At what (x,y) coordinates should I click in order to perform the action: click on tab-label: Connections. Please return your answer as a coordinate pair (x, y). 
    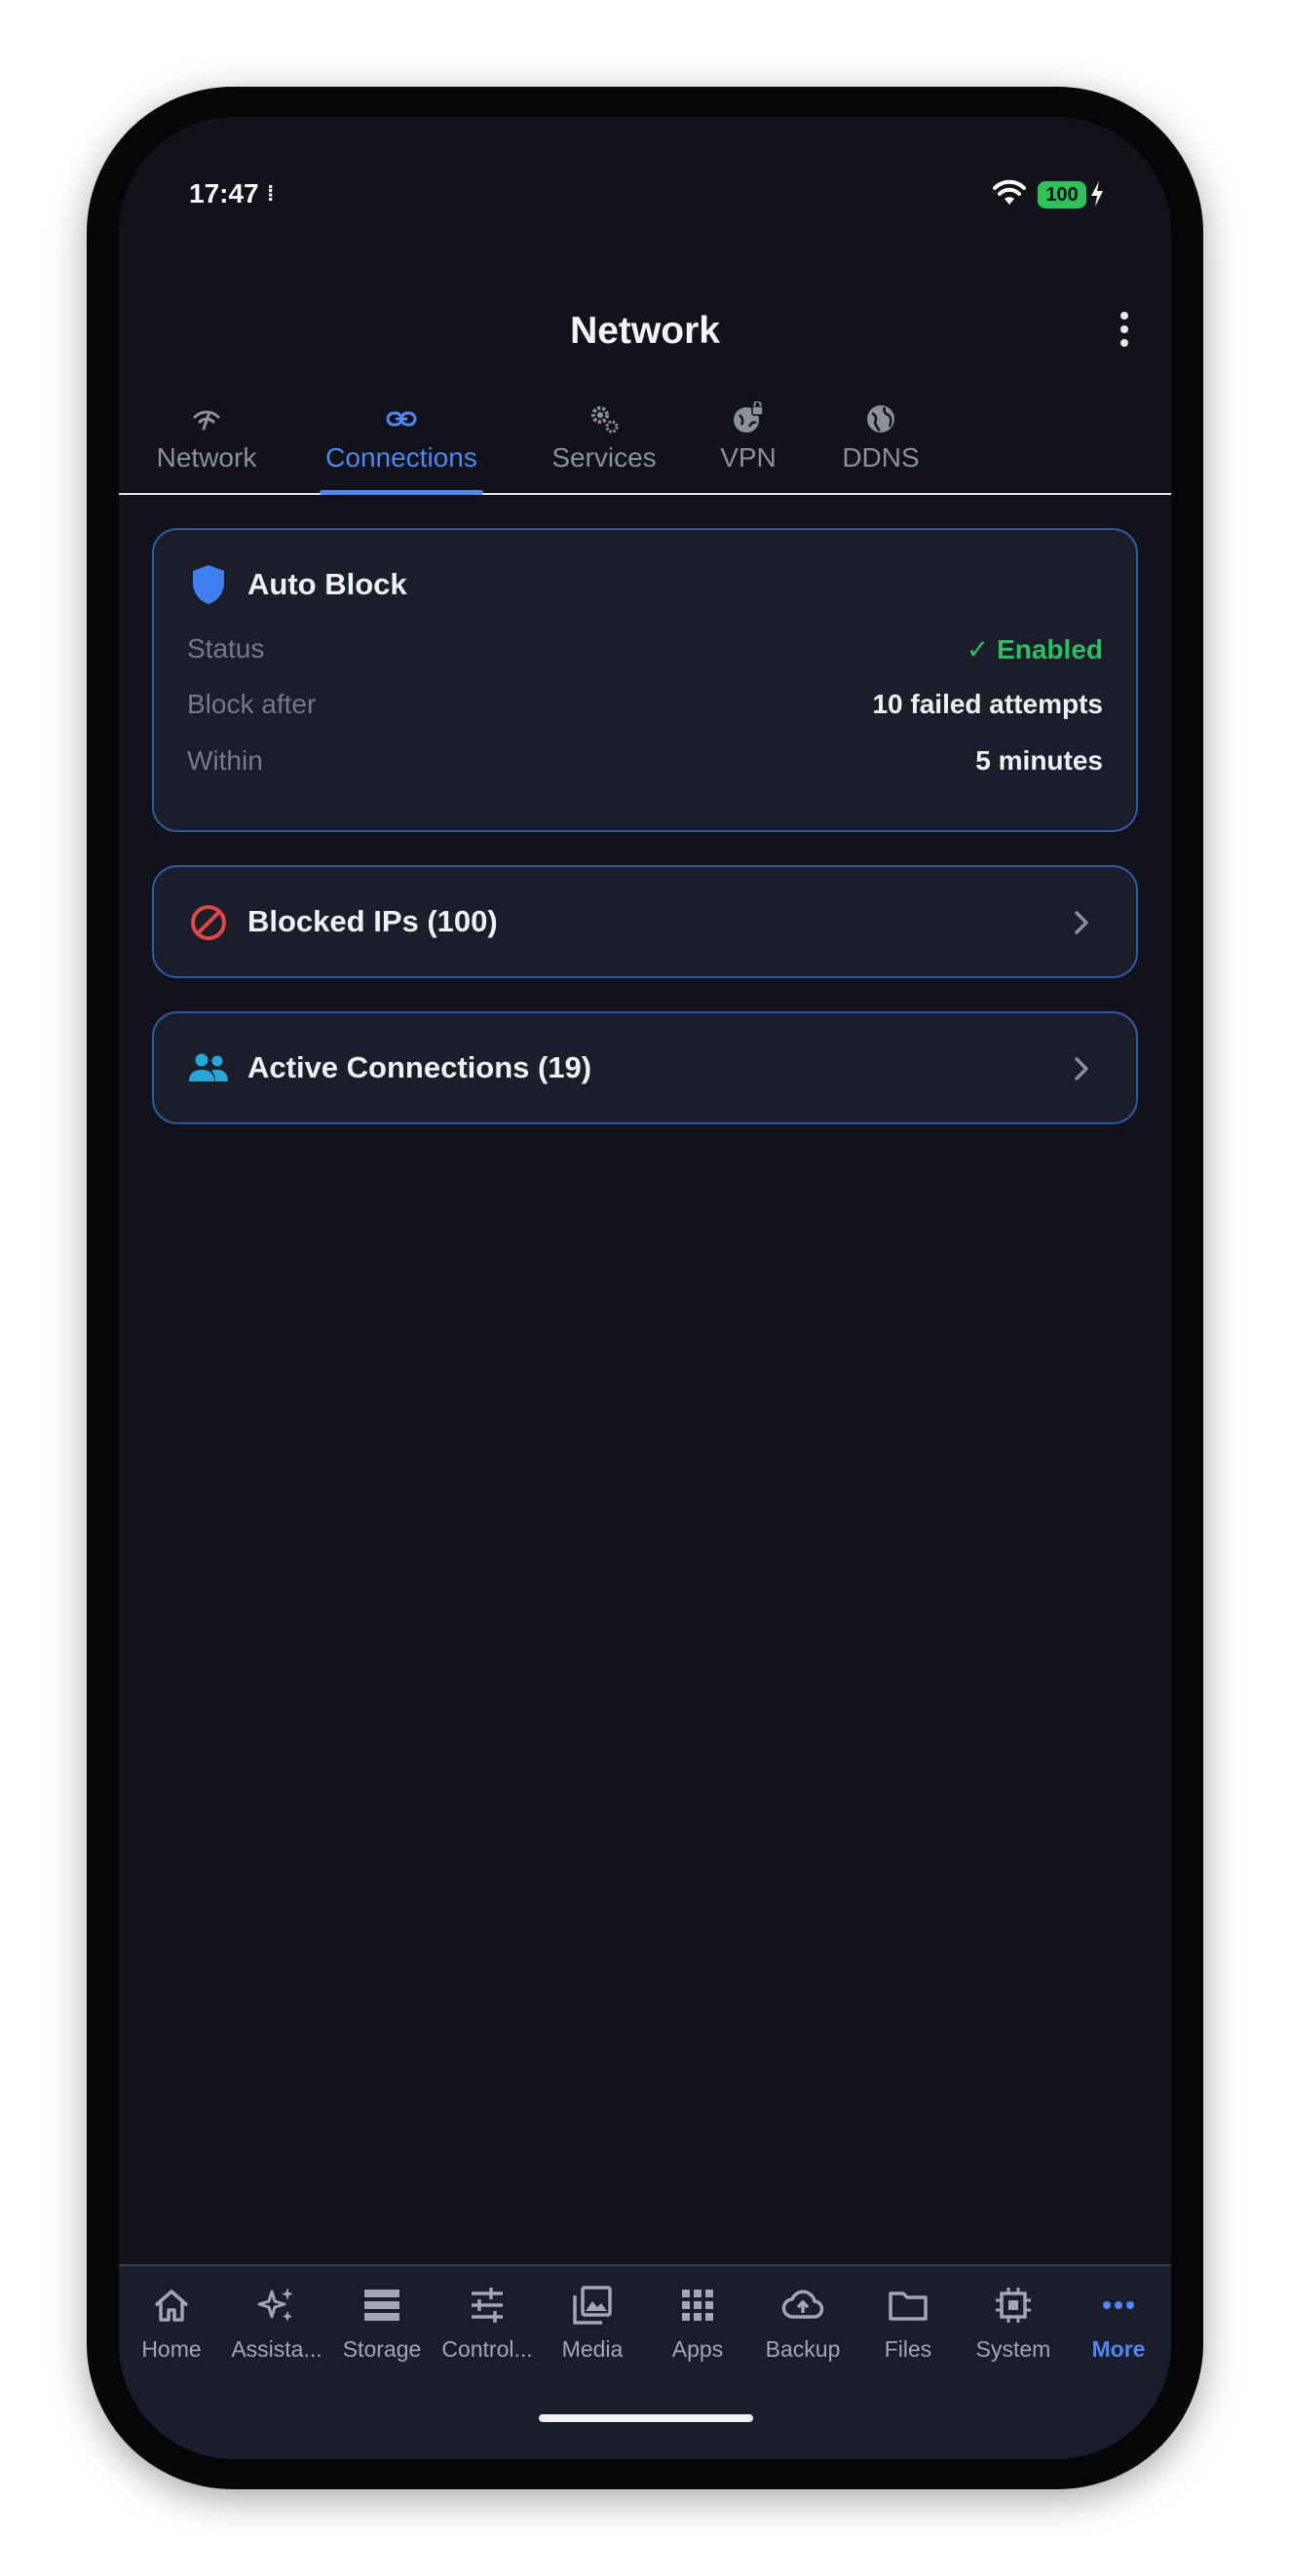
    Looking at the image, I should click on (401, 457).